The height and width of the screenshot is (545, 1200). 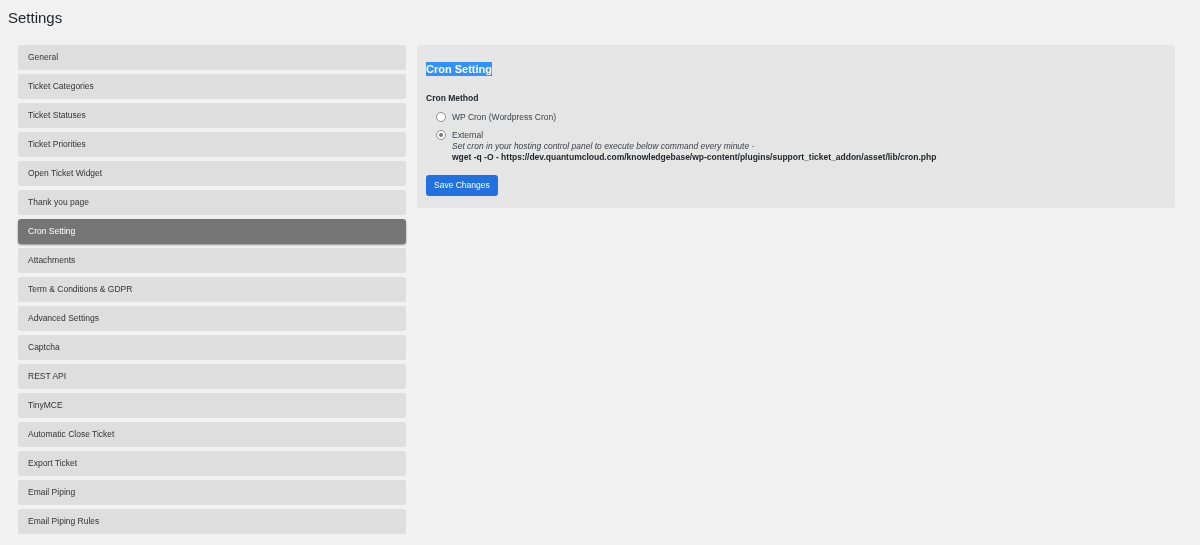 What do you see at coordinates (212, 144) in the screenshot?
I see `sidebar-tab: Ticket Priorities` at bounding box center [212, 144].